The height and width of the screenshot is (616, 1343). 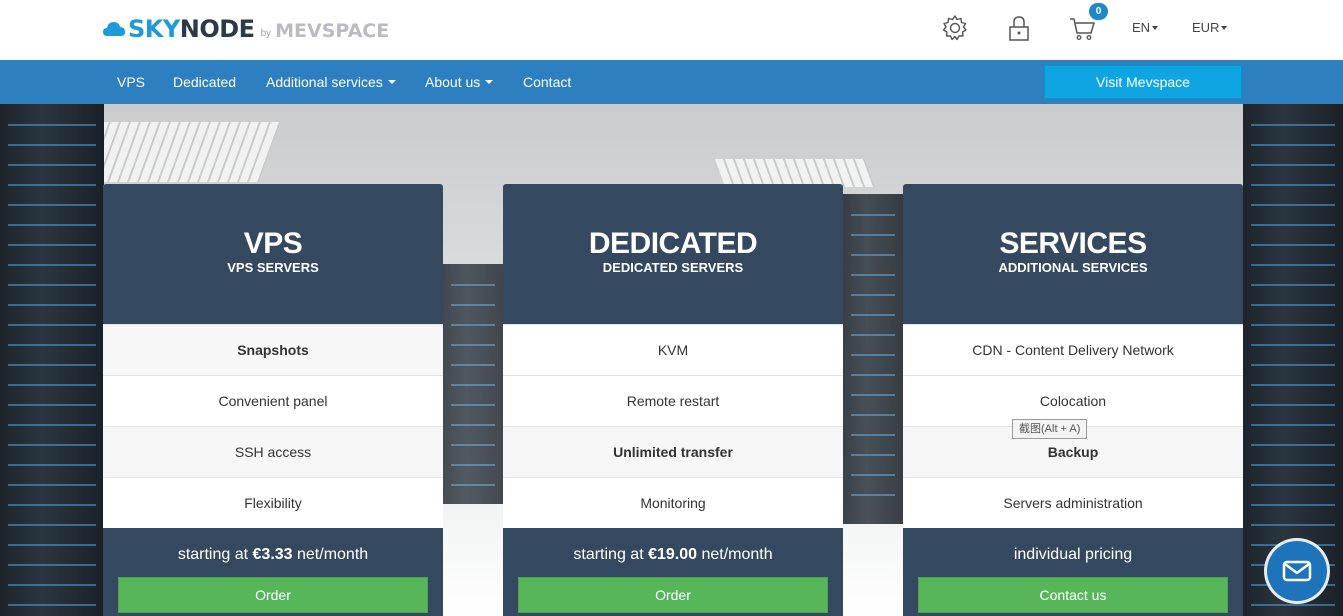 I want to click on lock-icon, so click(x=1019, y=28).